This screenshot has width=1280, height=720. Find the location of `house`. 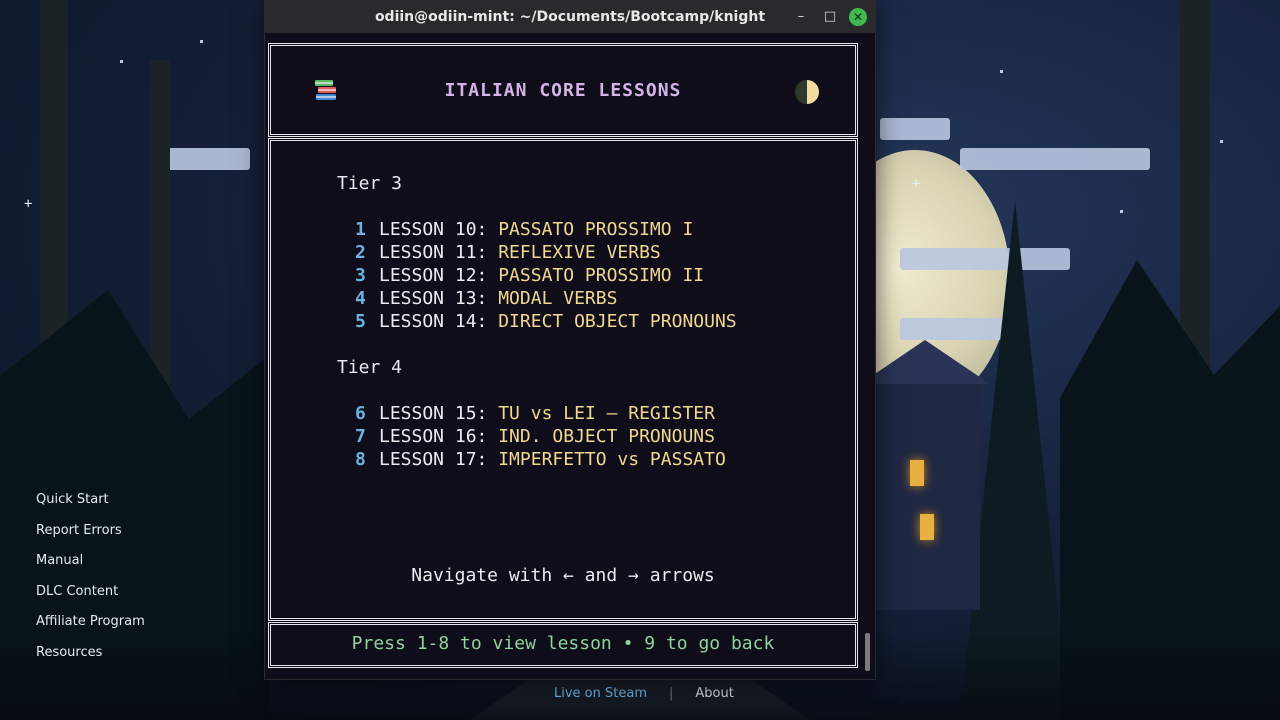

house is located at coordinates (925, 475).